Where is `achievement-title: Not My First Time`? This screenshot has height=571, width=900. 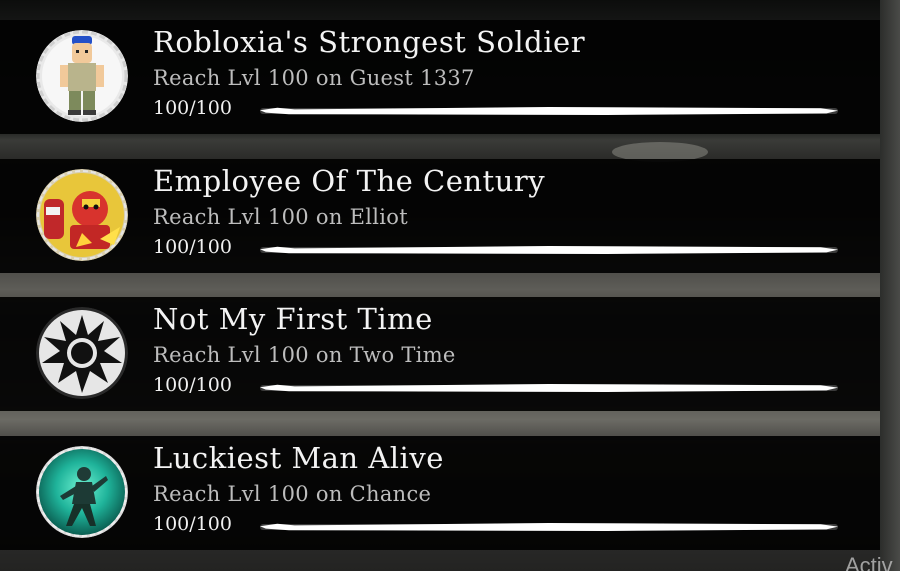 achievement-title: Not My First Time is located at coordinates (293, 319).